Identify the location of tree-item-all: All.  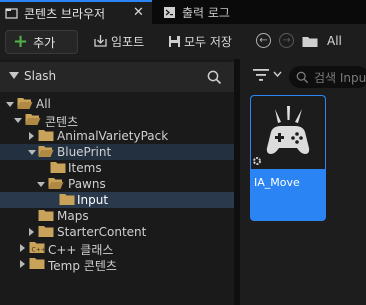
(117, 104).